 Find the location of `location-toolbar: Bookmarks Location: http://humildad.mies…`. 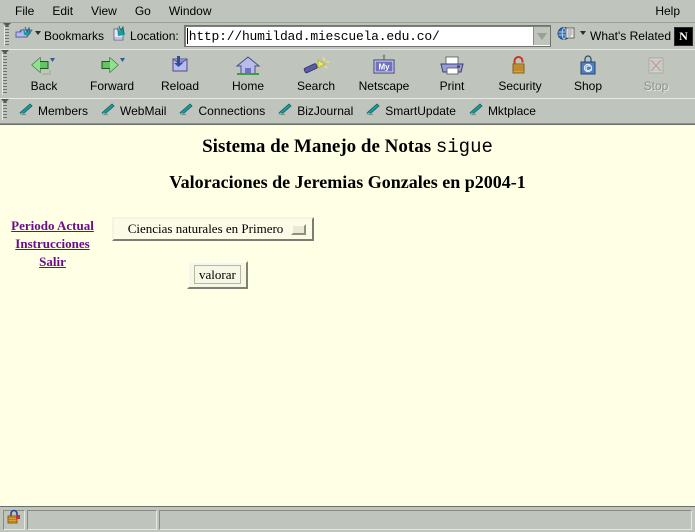

location-toolbar: Bookmarks Location: http://humildad.mies… is located at coordinates (347, 36).